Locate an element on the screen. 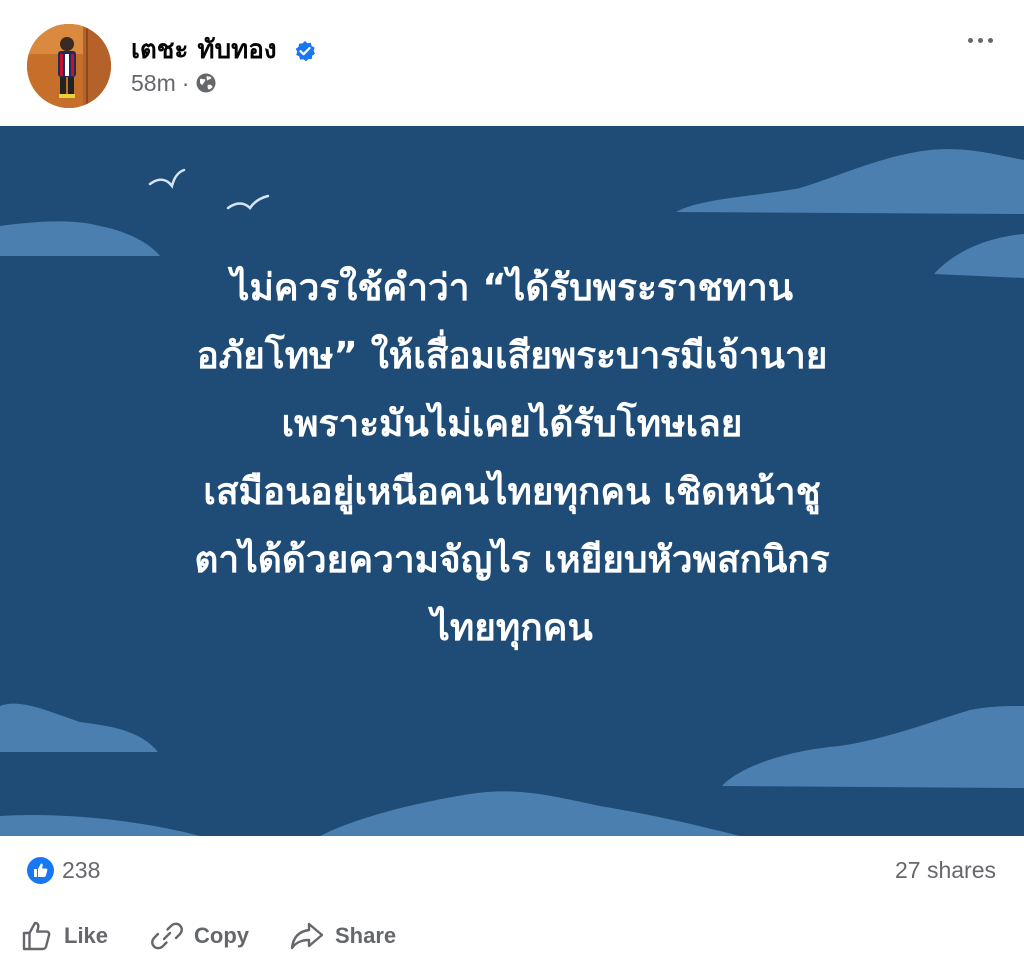 This screenshot has width=1024, height=966. share-label: Share is located at coordinates (366, 935).